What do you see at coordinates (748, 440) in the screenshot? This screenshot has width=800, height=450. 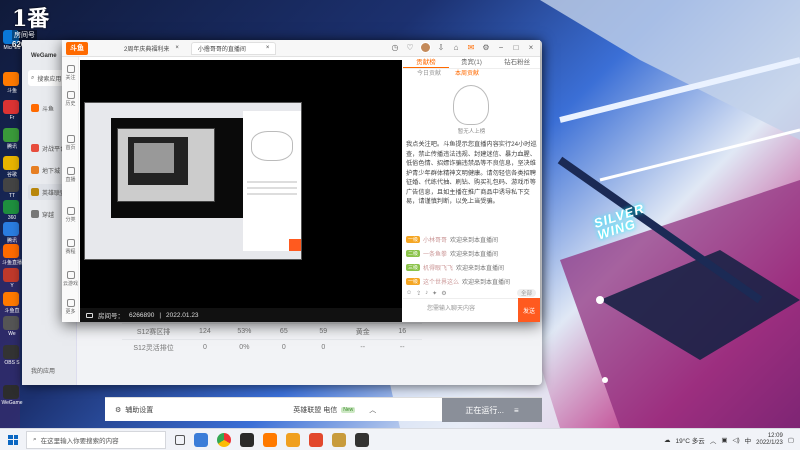 I see `ime-icon: 中` at bounding box center [748, 440].